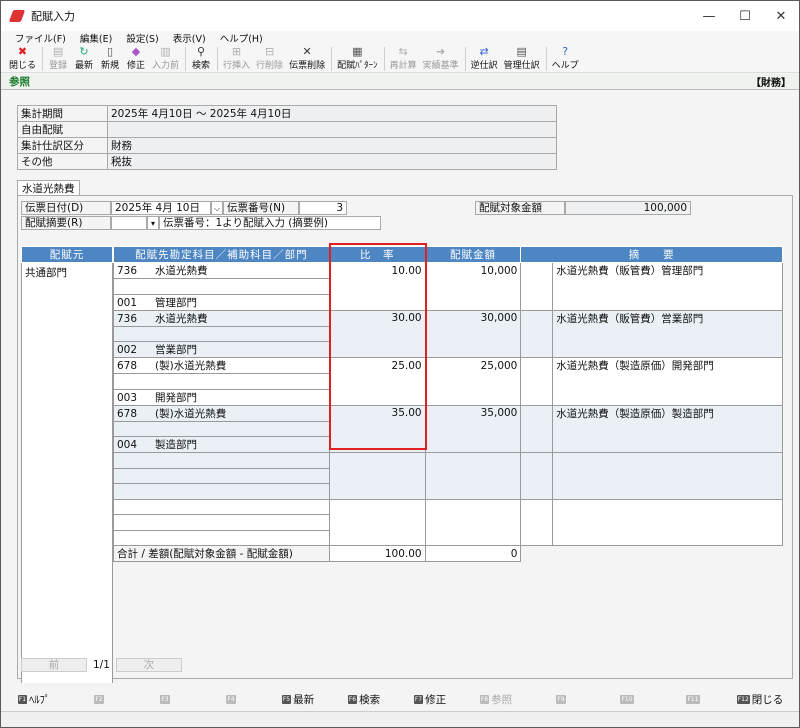 This screenshot has width=800, height=728. I want to click on account-cell: 003 開発部門, so click(221, 397).